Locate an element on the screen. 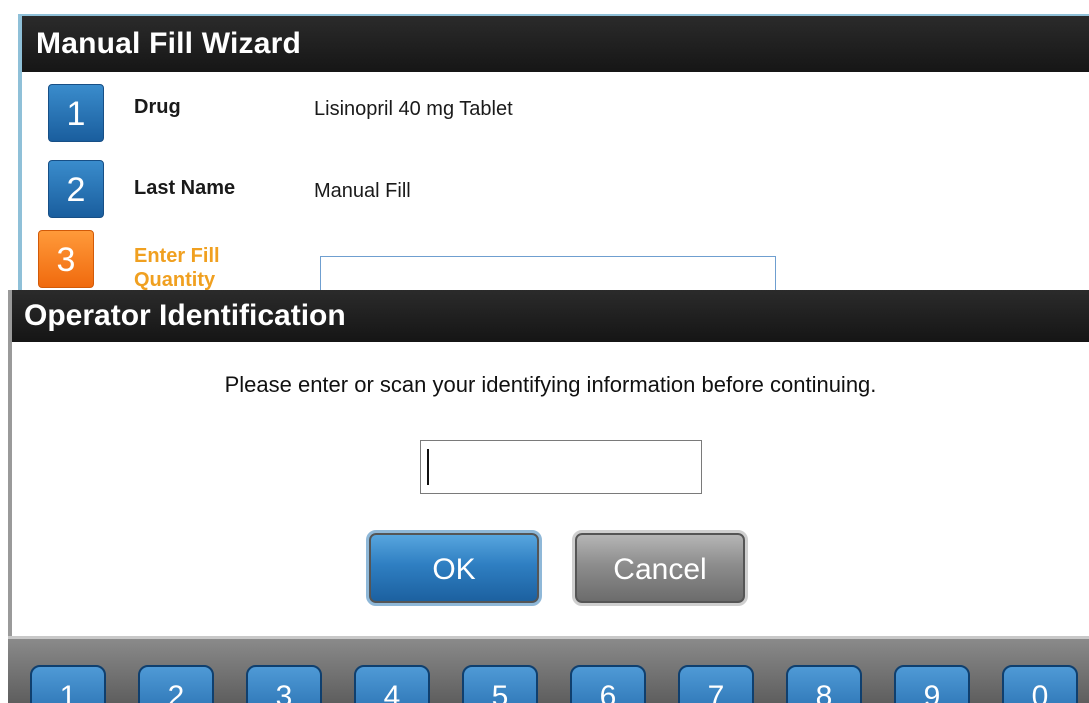  ok-button: OK is located at coordinates (454, 568).